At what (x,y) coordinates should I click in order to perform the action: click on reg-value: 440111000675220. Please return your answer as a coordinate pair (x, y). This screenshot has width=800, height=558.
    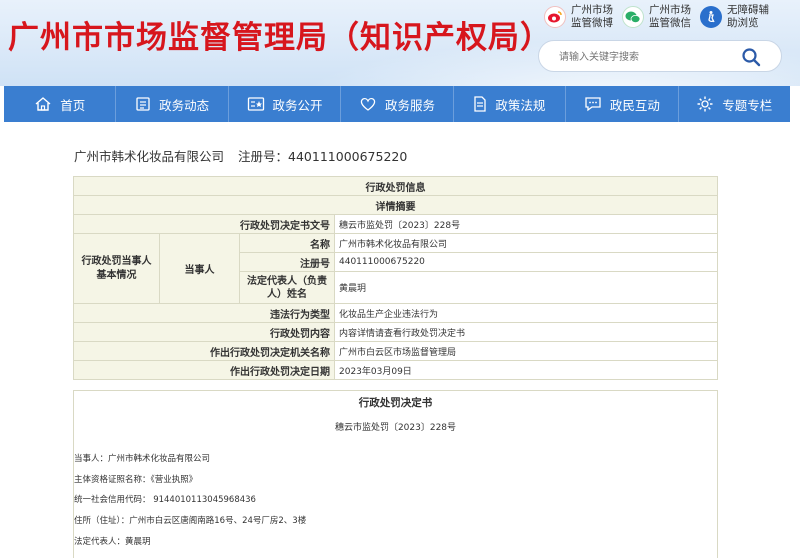
    Looking at the image, I should click on (526, 262).